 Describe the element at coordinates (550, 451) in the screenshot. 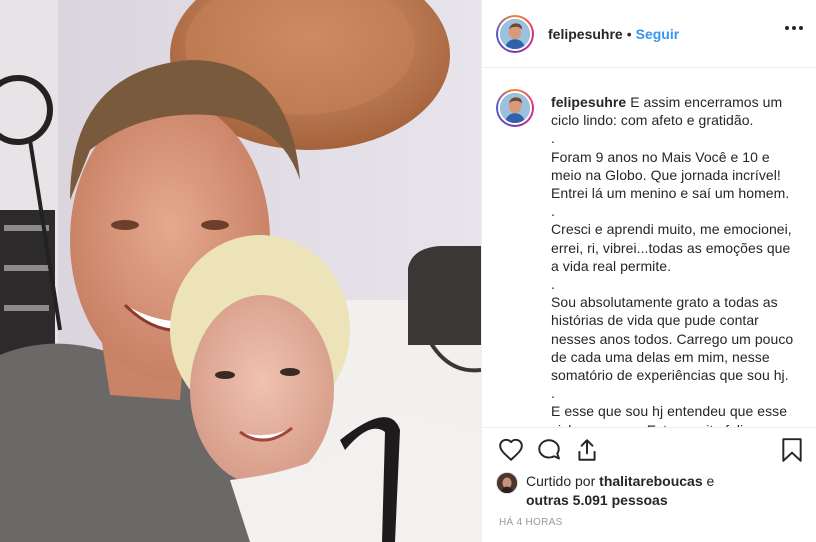

I see `comment-icon` at that location.